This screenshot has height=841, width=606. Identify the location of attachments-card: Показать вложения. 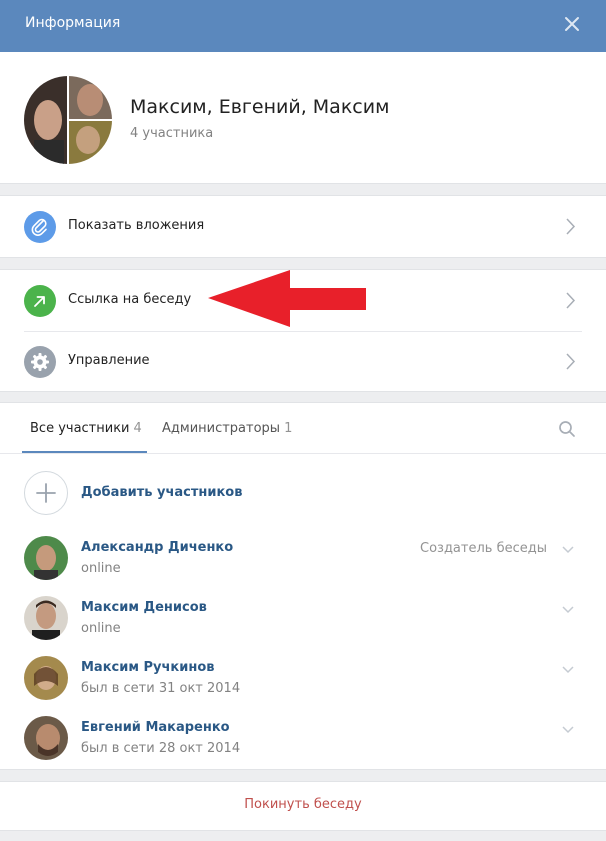
(303, 226).